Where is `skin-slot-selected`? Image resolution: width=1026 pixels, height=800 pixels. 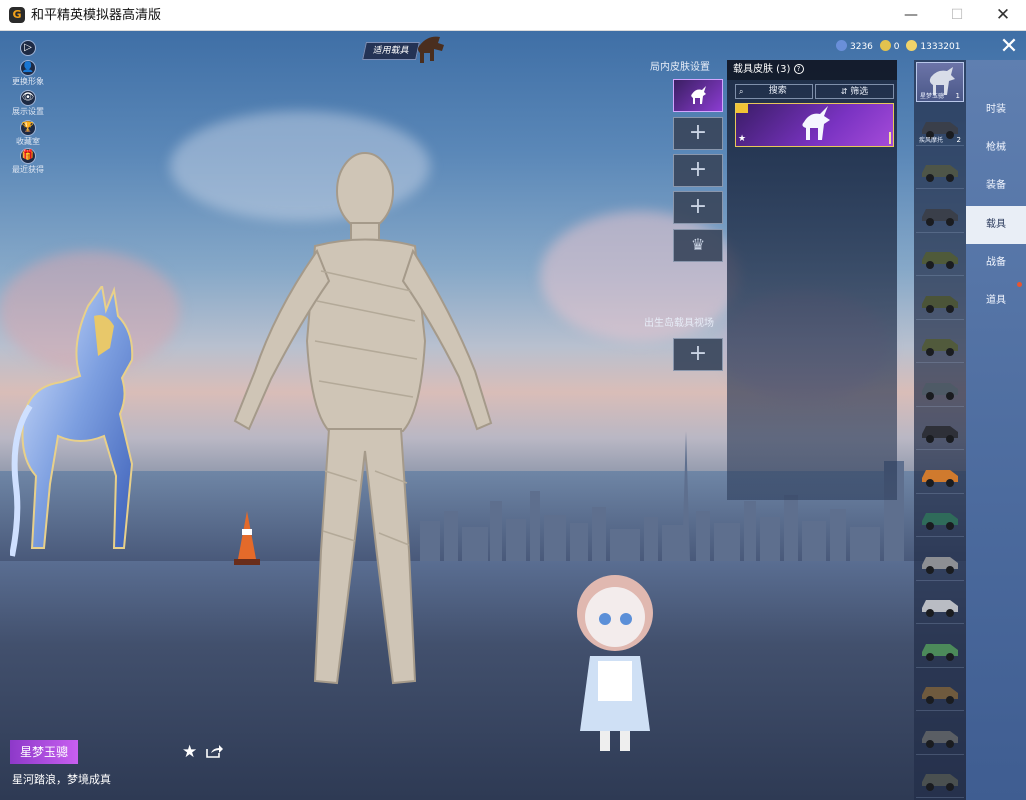
skin-slot-selected is located at coordinates (698, 95).